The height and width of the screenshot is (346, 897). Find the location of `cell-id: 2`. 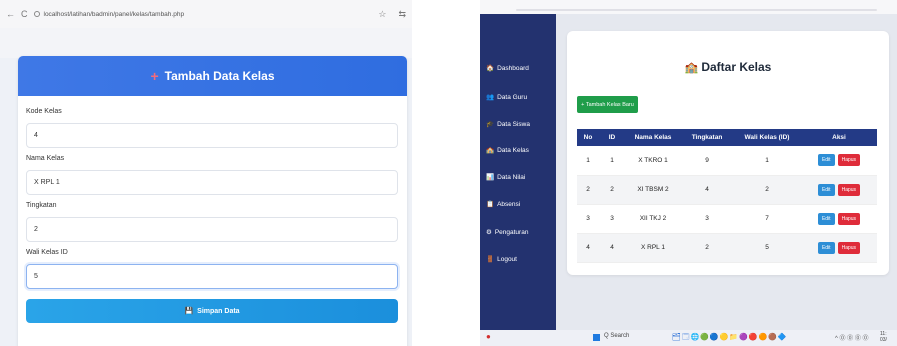

cell-id: 2 is located at coordinates (612, 190).